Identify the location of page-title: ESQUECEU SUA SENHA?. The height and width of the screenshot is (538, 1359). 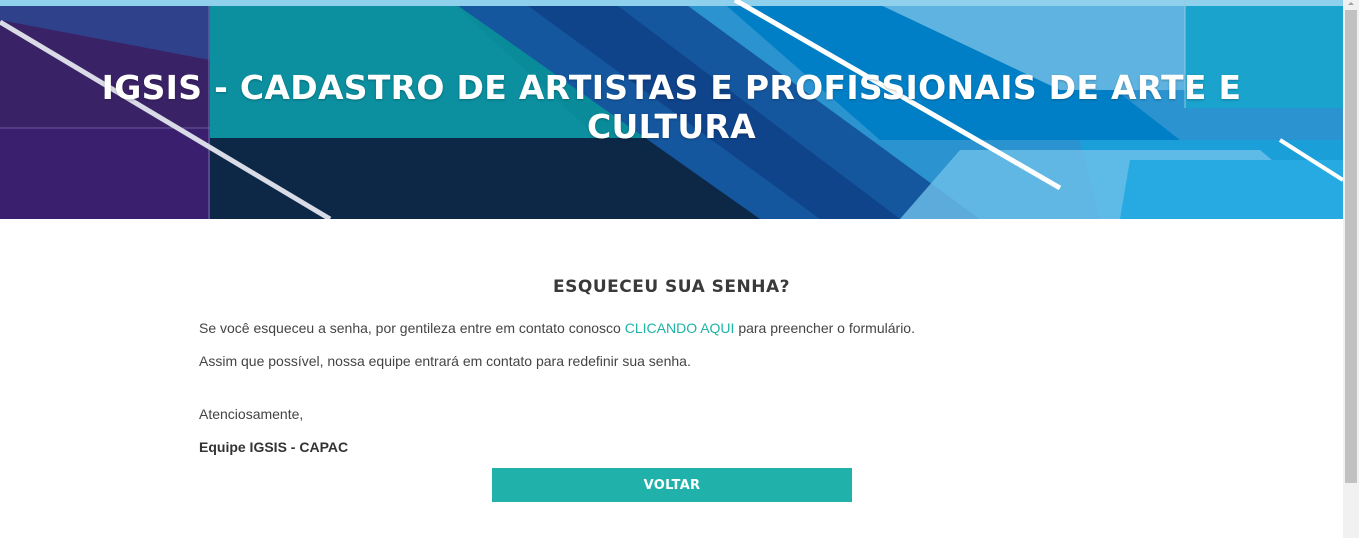
(671, 287).